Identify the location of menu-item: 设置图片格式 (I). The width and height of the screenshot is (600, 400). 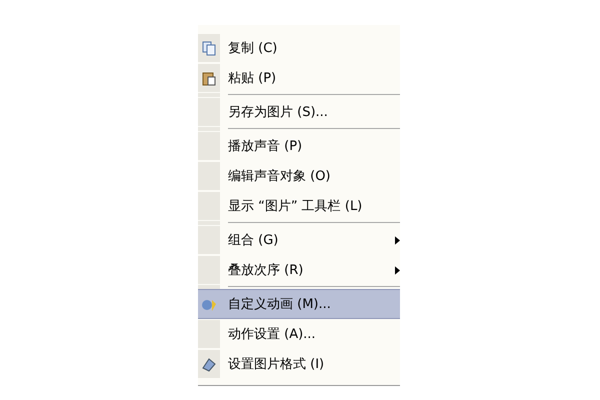
(299, 364).